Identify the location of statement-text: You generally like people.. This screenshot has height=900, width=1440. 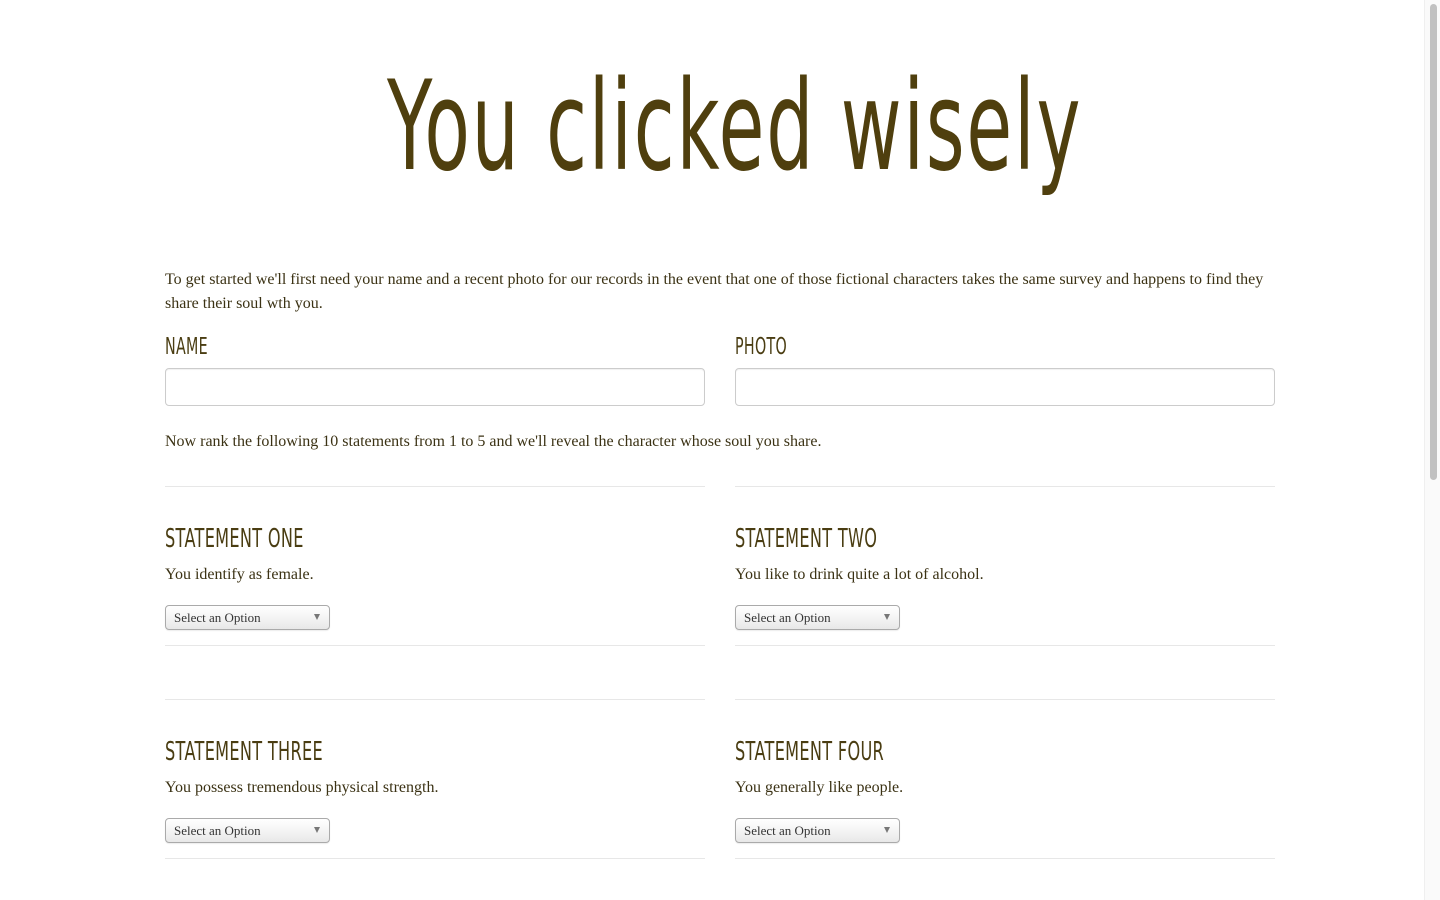
(819, 787).